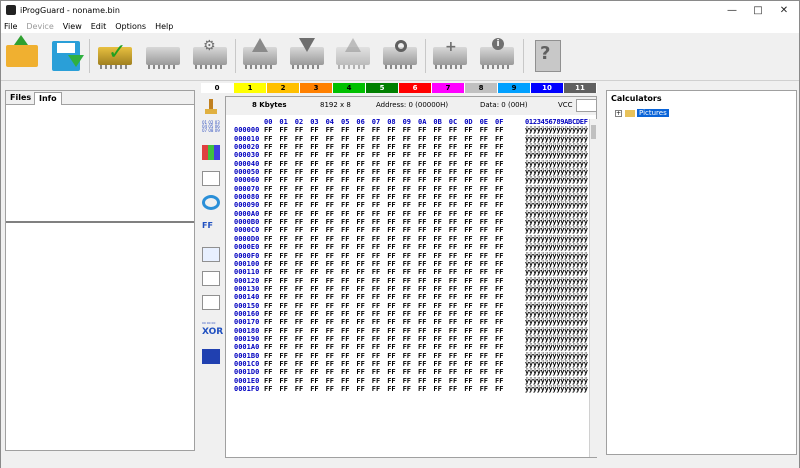 The width and height of the screenshot is (800, 468). What do you see at coordinates (212, 334) in the screenshot?
I see `xor-icon: XOR` at bounding box center [212, 334].